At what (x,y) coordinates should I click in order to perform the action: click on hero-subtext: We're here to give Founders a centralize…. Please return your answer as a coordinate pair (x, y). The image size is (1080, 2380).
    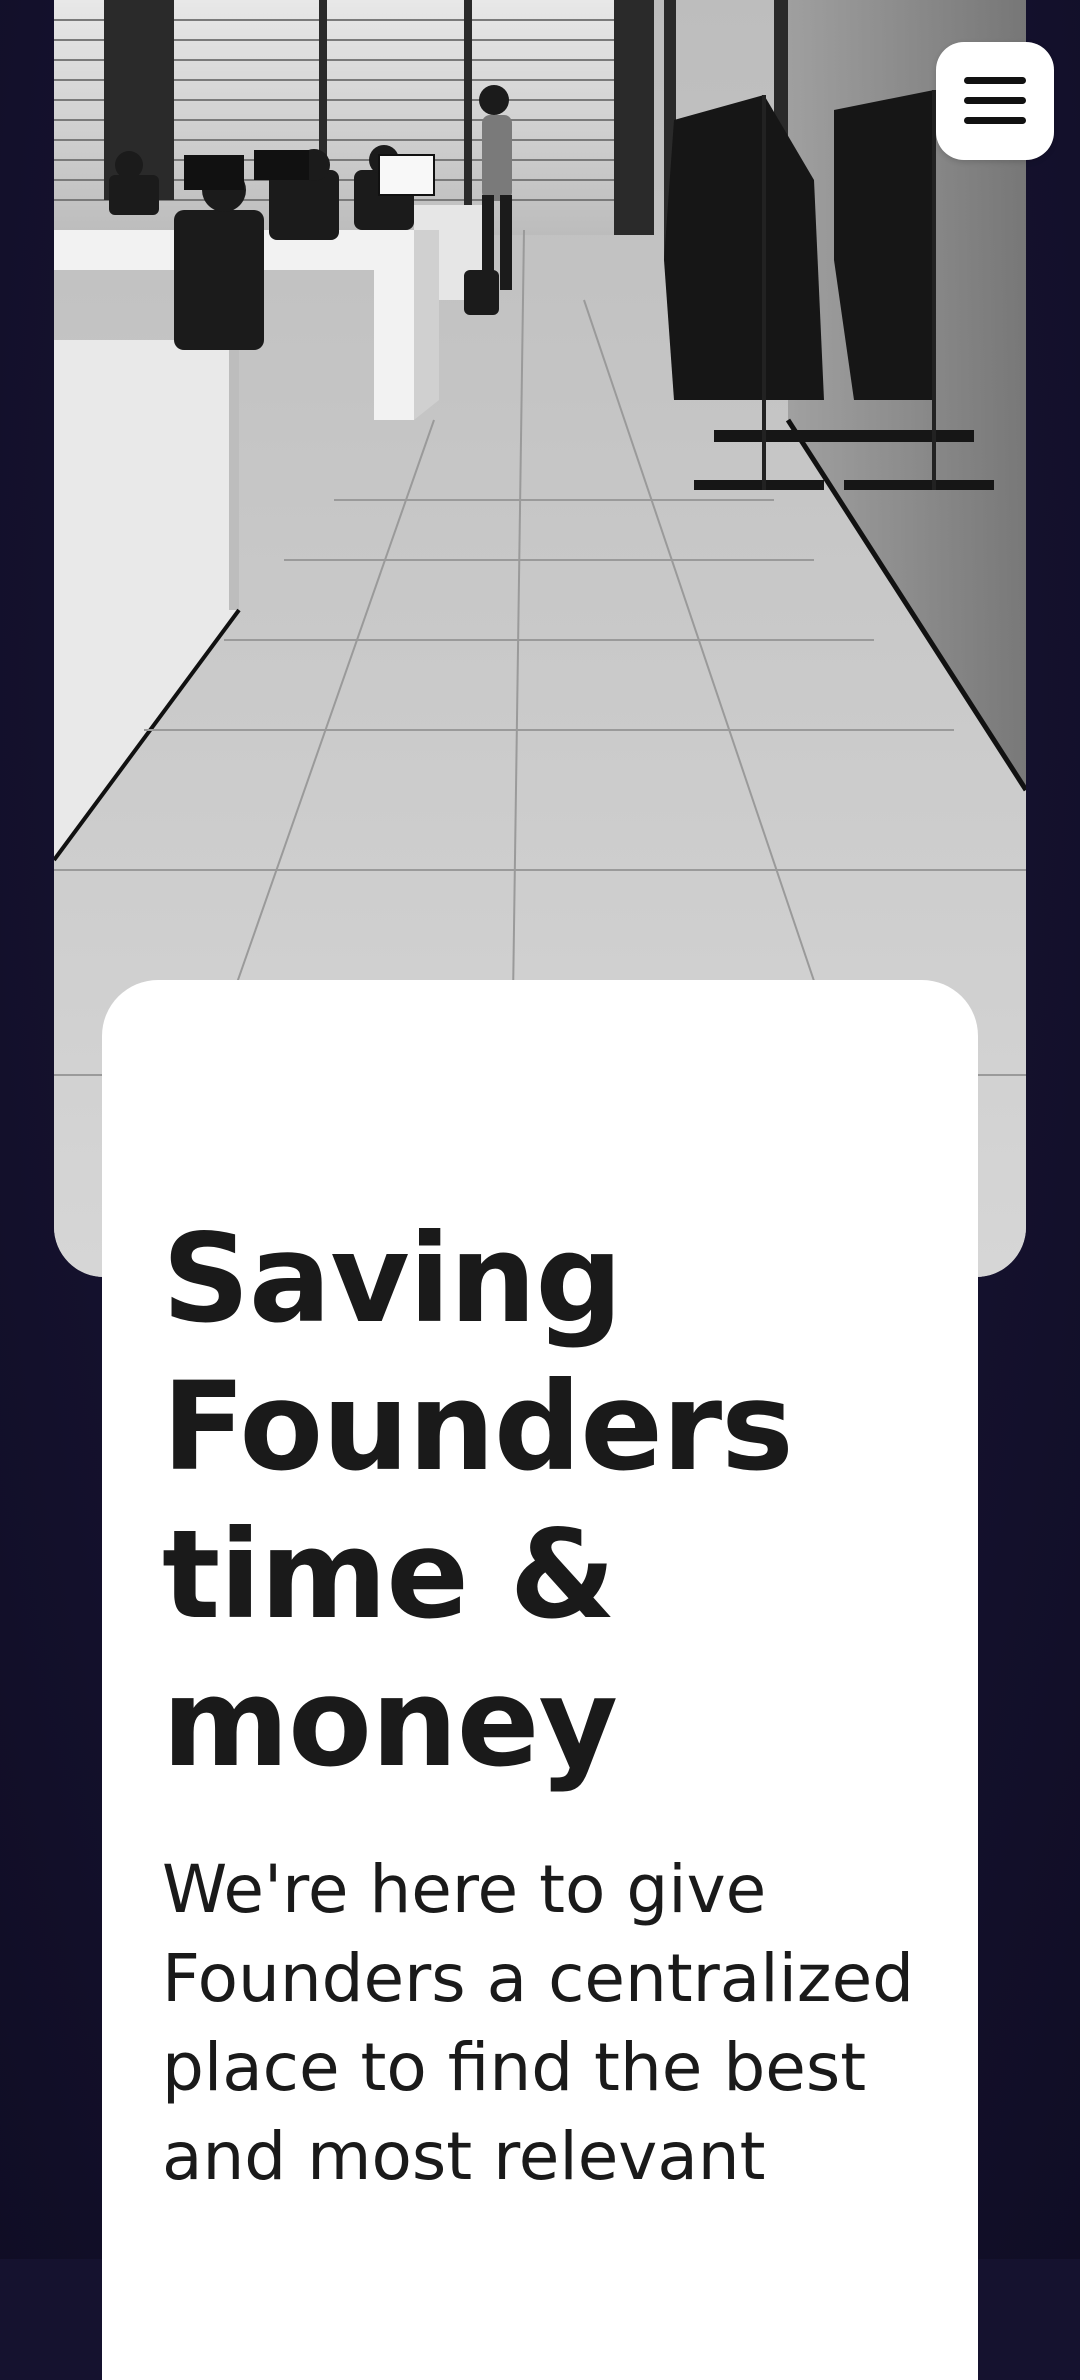
    Looking at the image, I should click on (538, 2023).